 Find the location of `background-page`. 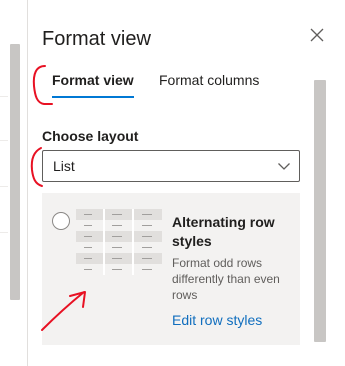

background-page is located at coordinates (14, 183).